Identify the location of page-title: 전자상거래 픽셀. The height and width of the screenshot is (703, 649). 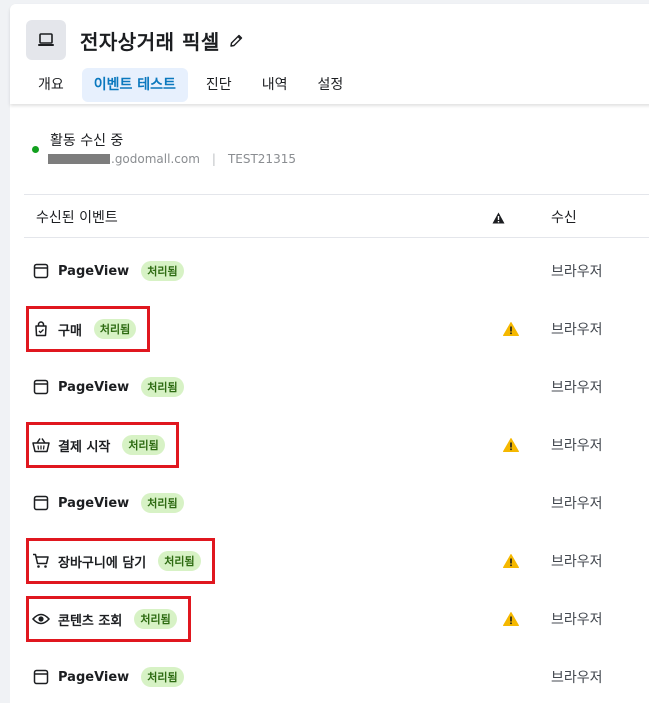
(162, 40).